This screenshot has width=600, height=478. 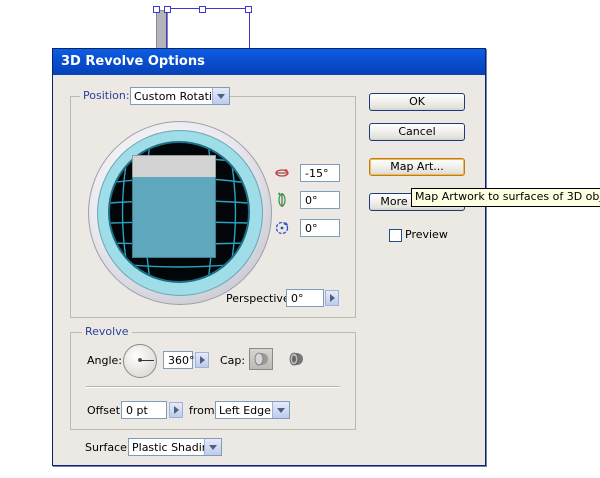 What do you see at coordinates (181, 360) in the screenshot?
I see `angle-value: 360°` at bounding box center [181, 360].